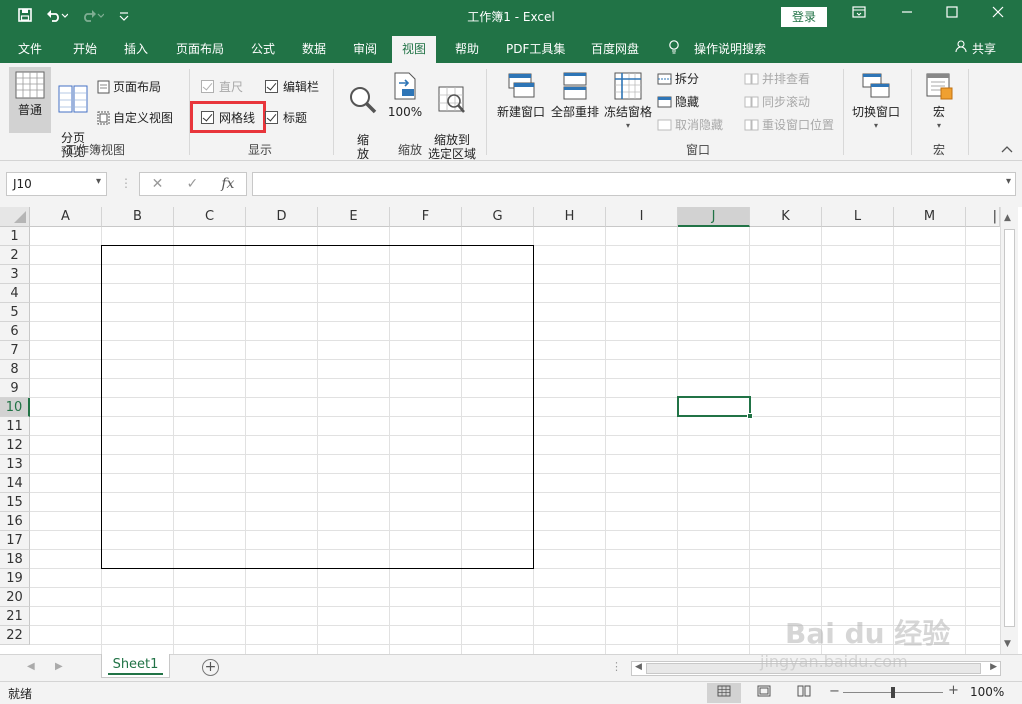  What do you see at coordinates (15, 217) in the screenshot?
I see `select-all-corner` at bounding box center [15, 217].